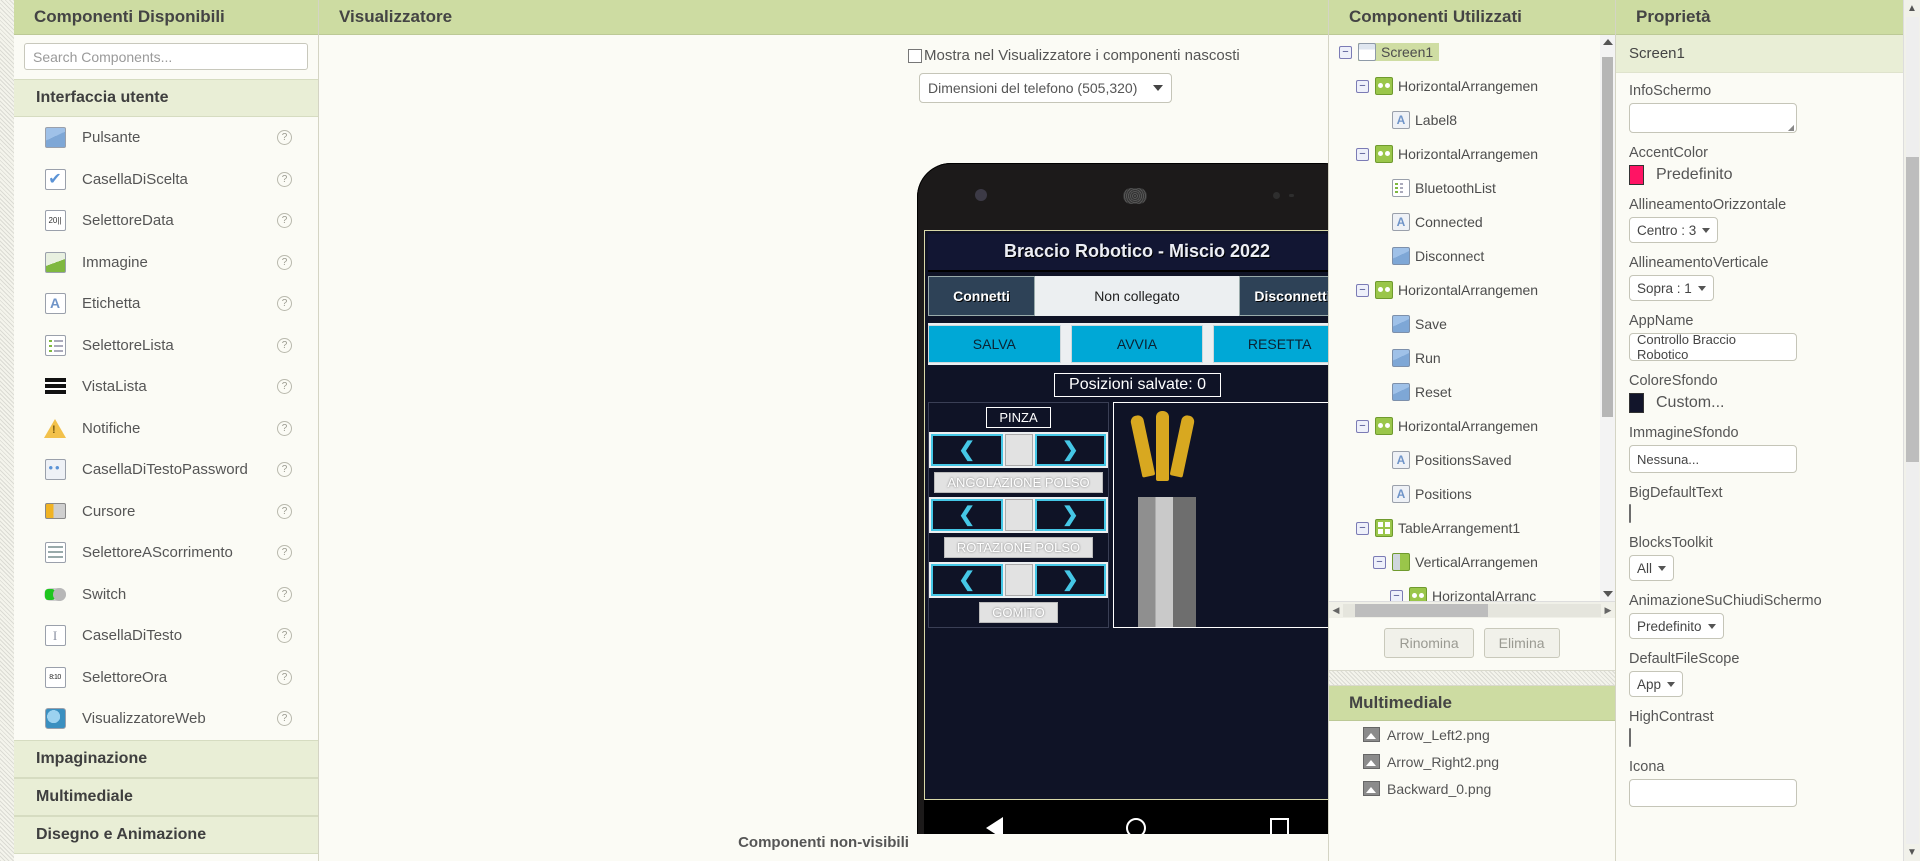  Describe the element at coordinates (1472, 590) in the screenshot. I see `tree-node-horizontalarranc: − HorizontalArranc` at that location.